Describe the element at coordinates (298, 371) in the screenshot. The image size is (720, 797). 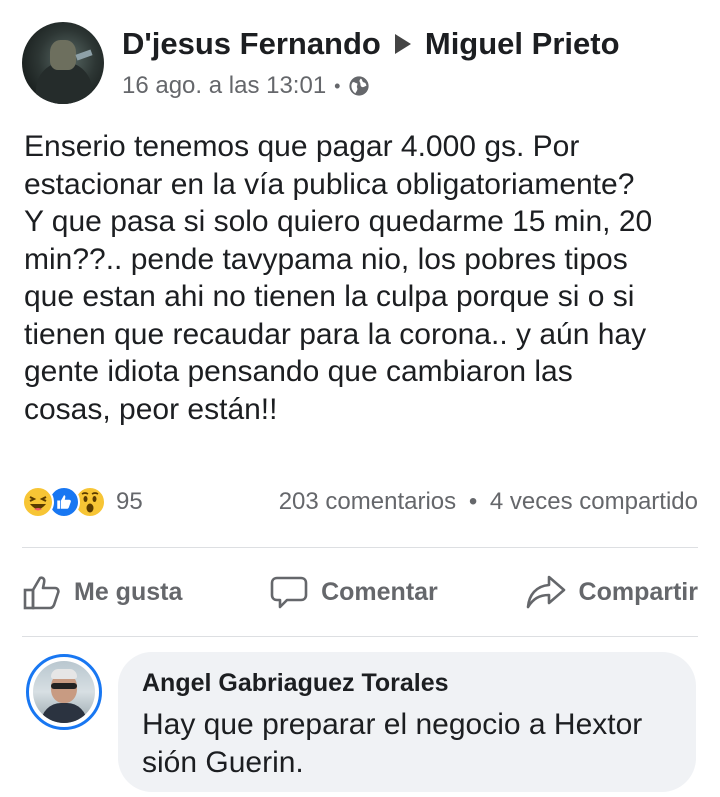
I see `post-text-line: gente idiota pensando que cambiaron las` at that location.